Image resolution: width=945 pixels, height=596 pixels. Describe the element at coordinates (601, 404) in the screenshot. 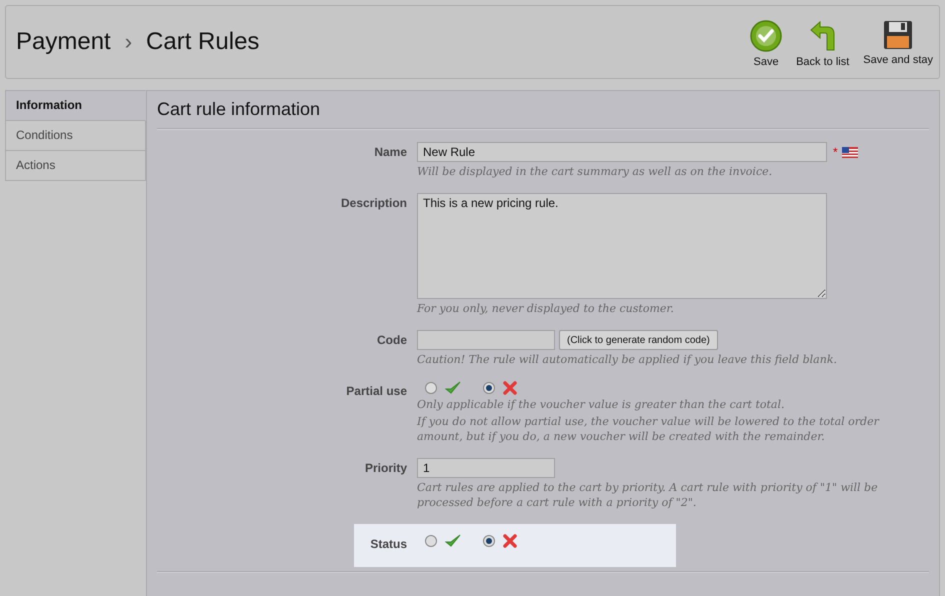

I see `hint-text: Only applicable if the voucher value is greater than the cart total.` at that location.